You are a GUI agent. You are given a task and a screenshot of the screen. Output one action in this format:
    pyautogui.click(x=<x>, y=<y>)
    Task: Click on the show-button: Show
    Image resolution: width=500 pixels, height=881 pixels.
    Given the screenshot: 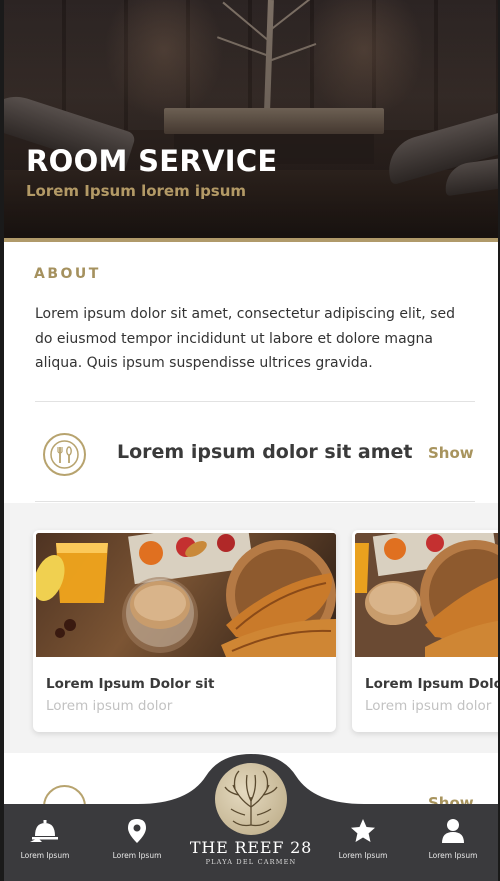 What is the action you would take?
    pyautogui.click(x=451, y=453)
    